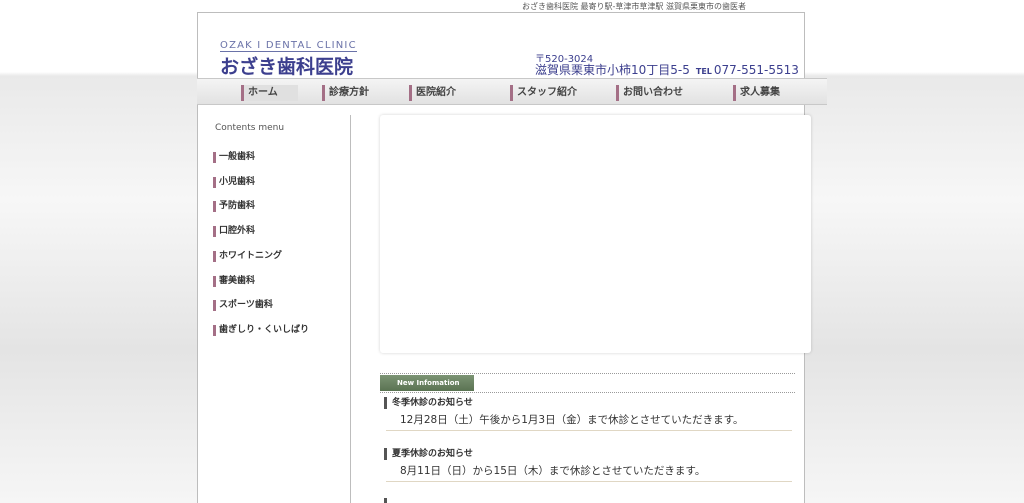 This screenshot has height=503, width=1024. What do you see at coordinates (234, 231) in the screenshot?
I see `sidebar-item-oral-surgery: 口腔外科` at bounding box center [234, 231].